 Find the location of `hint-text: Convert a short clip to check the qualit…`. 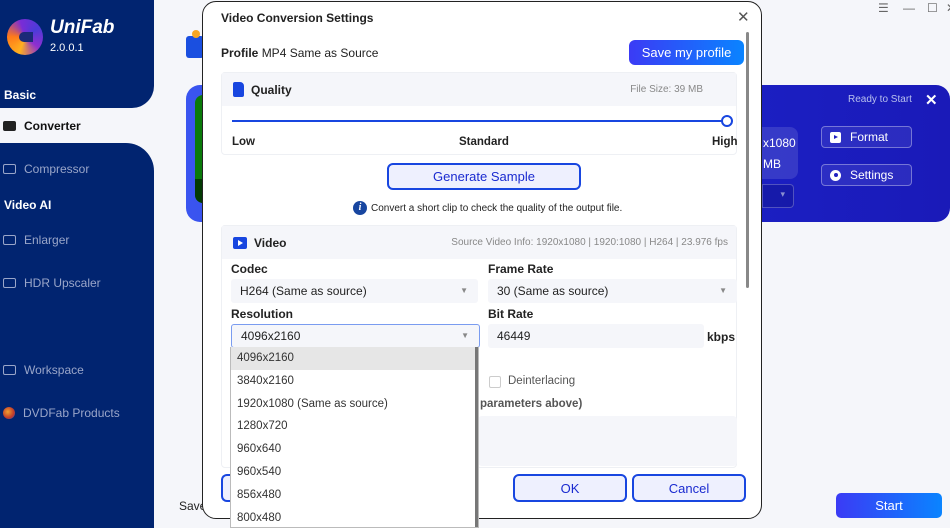

hint-text: Convert a short clip to check the qualit… is located at coordinates (497, 208).